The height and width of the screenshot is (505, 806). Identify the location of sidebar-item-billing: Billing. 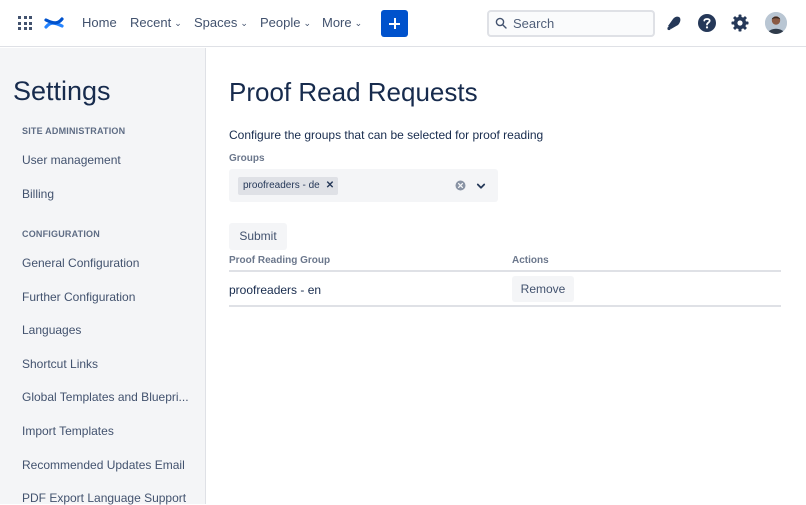
(38, 194).